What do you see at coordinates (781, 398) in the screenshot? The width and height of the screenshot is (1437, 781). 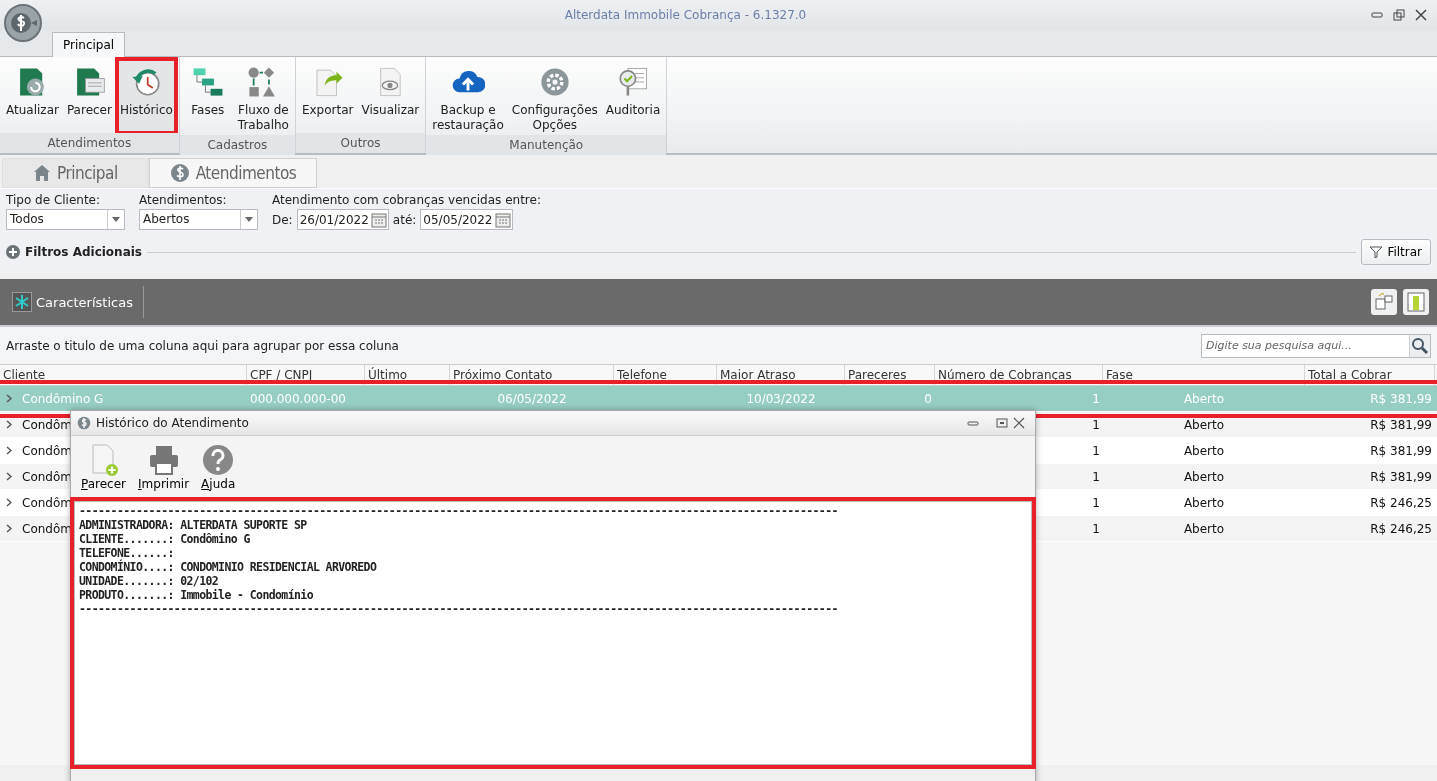 I see `table-cell: 10/03/2022` at bounding box center [781, 398].